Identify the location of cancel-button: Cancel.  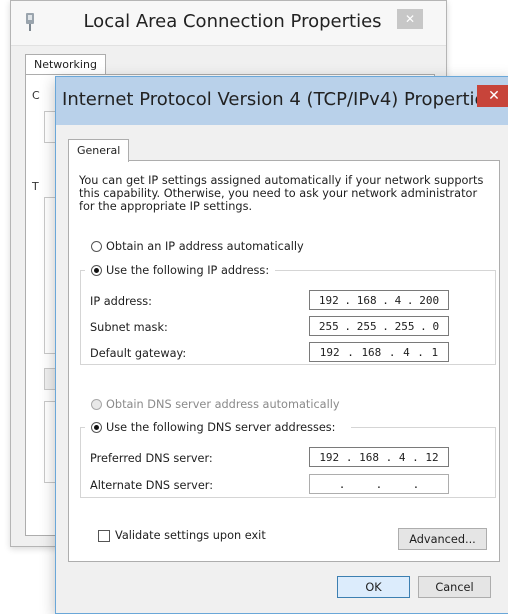
(454, 587).